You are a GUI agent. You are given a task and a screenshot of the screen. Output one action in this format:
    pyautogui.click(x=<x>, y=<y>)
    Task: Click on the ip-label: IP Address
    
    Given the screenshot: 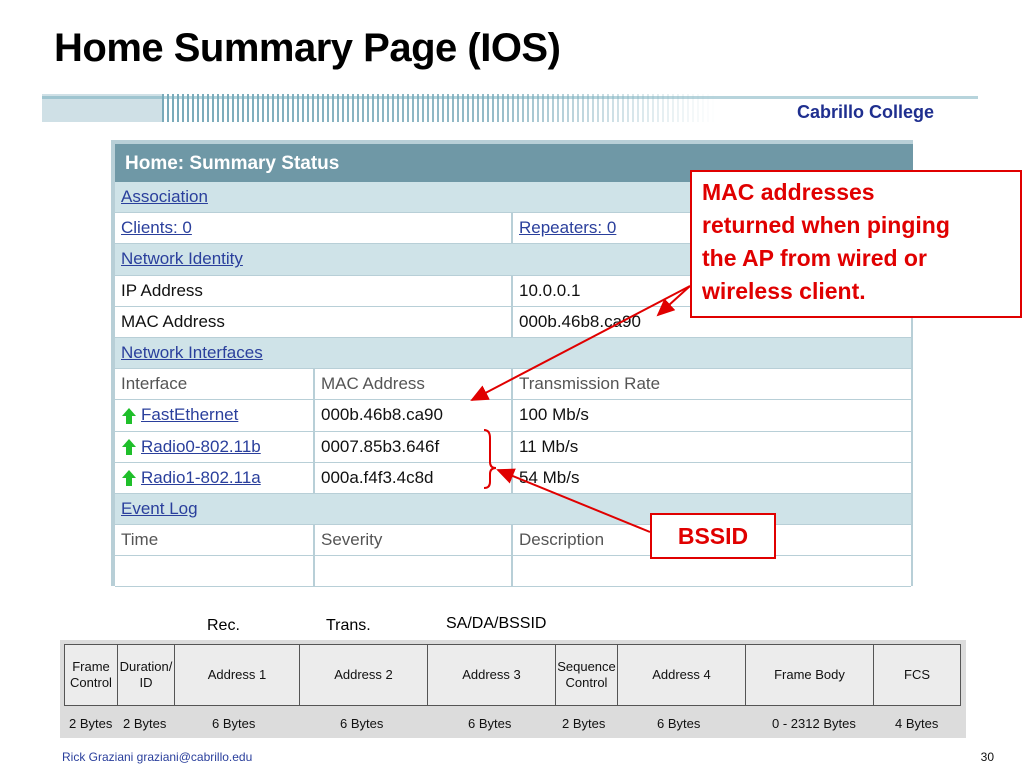 What is the action you would take?
    pyautogui.click(x=162, y=290)
    